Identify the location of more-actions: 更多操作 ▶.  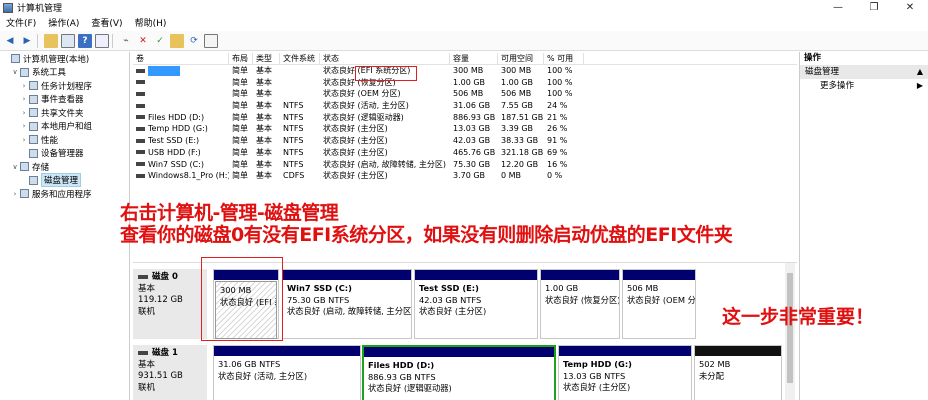
(864, 86).